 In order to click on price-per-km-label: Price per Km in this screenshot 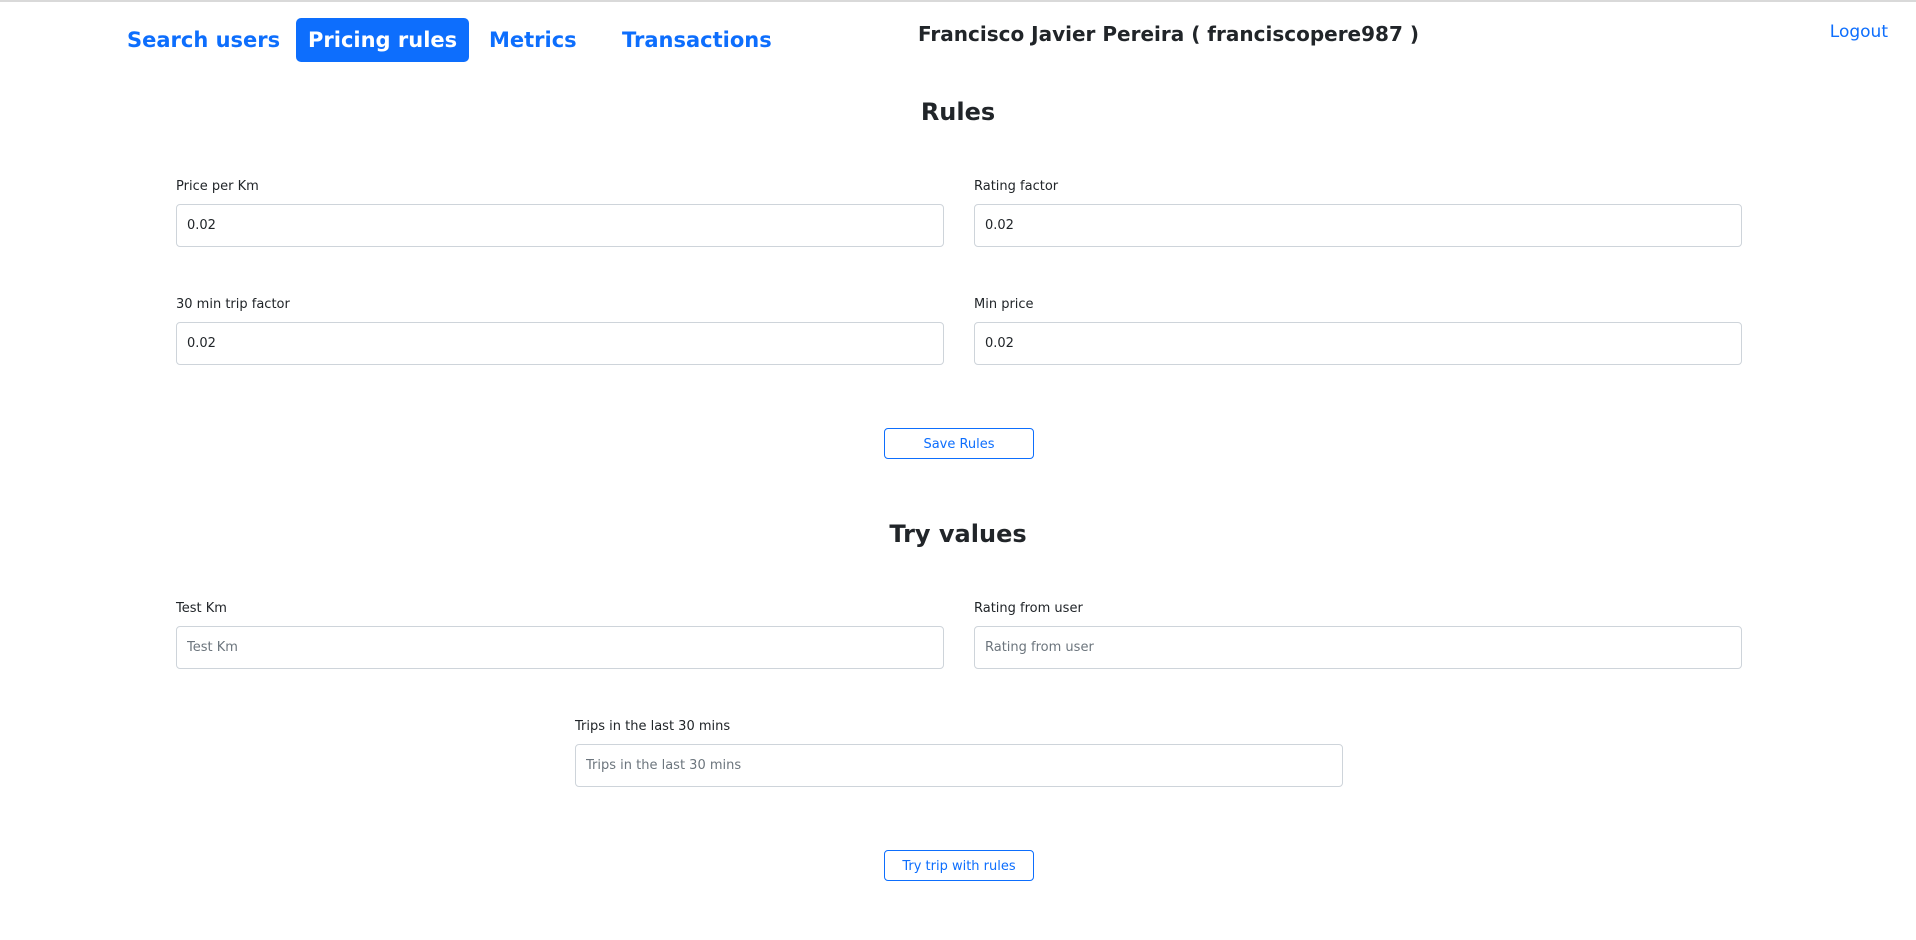, I will do `click(217, 186)`.